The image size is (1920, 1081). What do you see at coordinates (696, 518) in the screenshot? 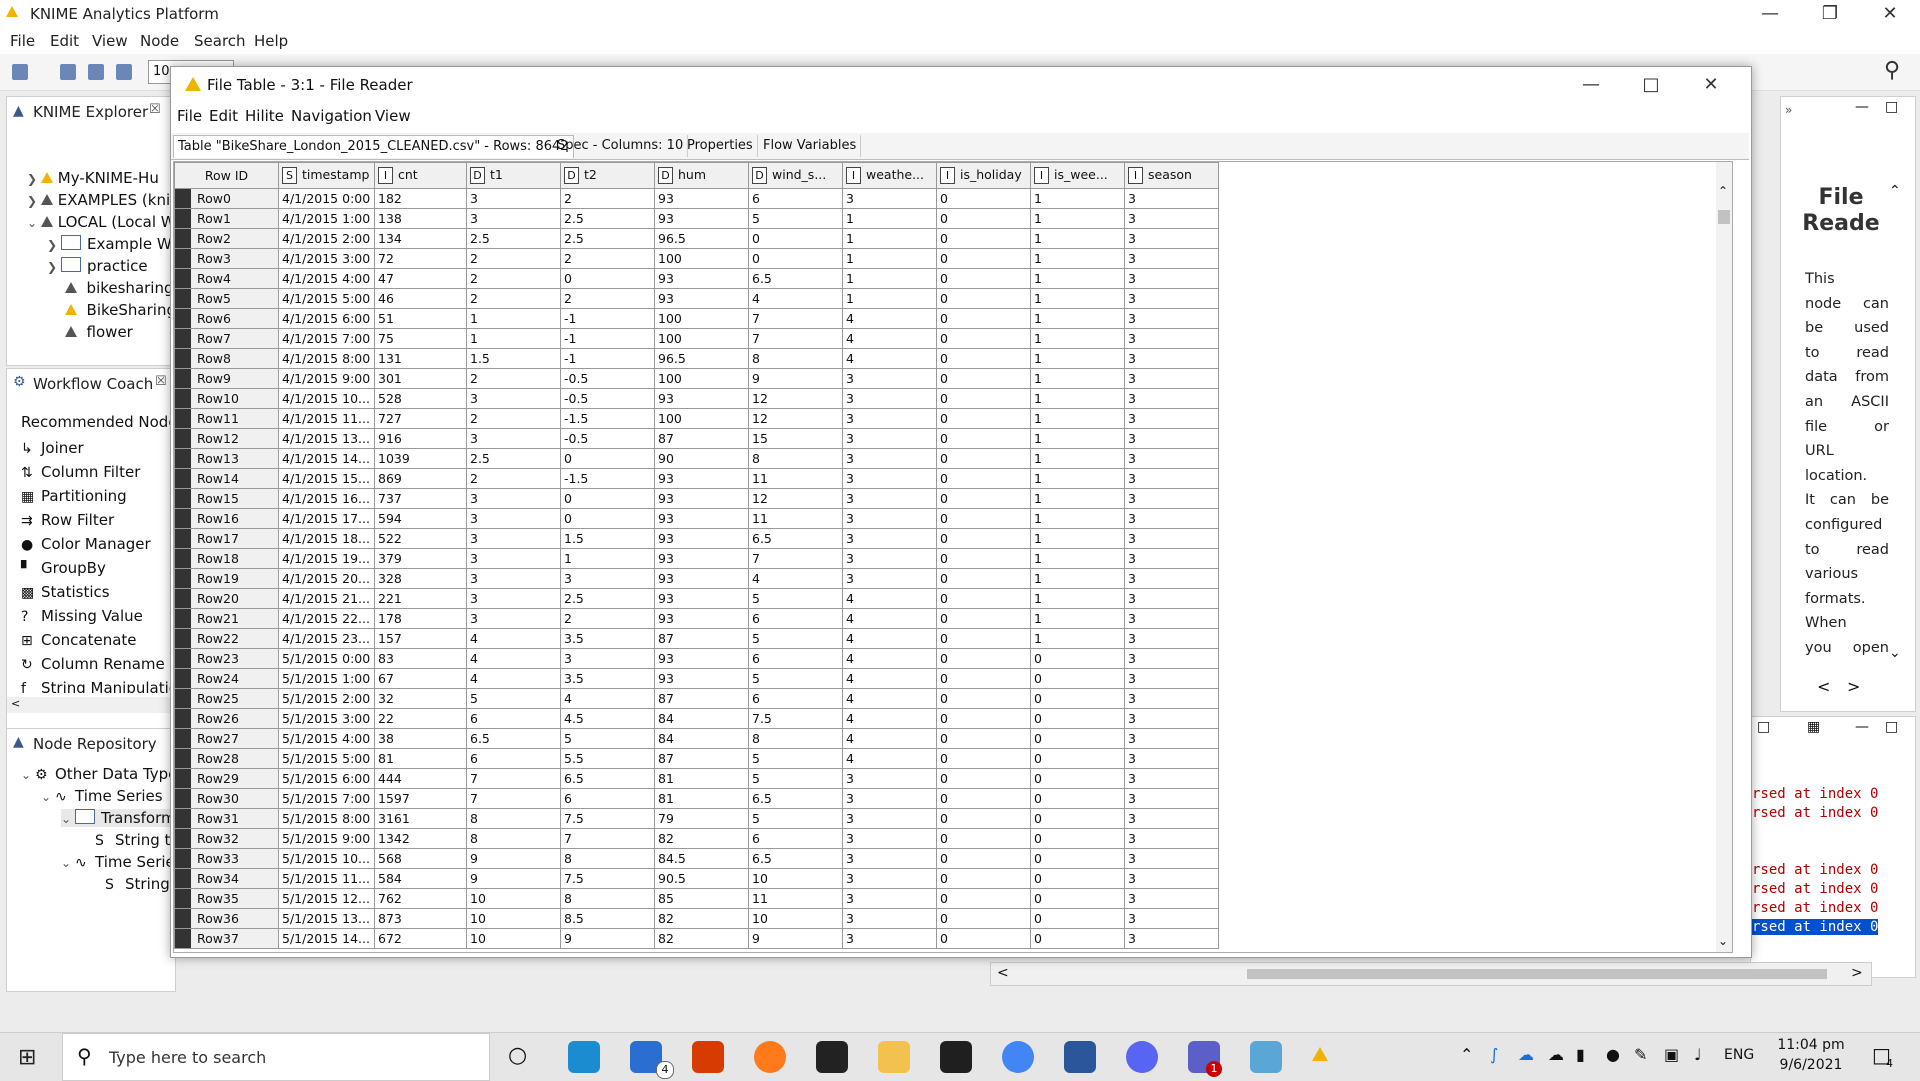
I see `table-row: Row16 4/1/2015 17... 594 3 0 93 11 3 0 1 3` at bounding box center [696, 518].